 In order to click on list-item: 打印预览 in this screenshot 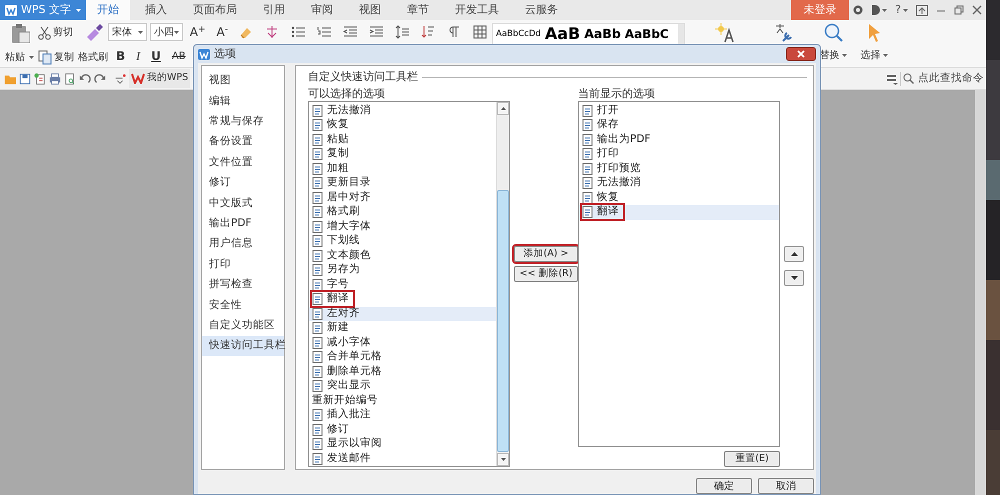, I will do `click(679, 169)`.